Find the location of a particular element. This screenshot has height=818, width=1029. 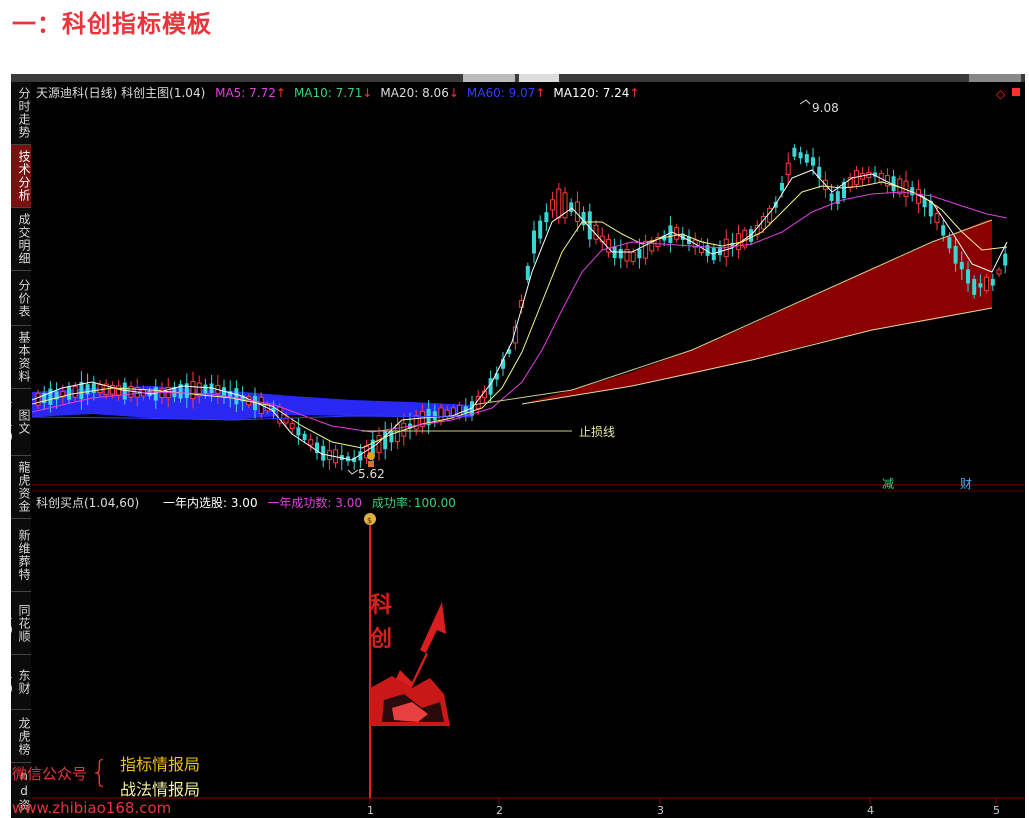

ma-legend-item: MA10: 7.71↓ is located at coordinates (333, 93).